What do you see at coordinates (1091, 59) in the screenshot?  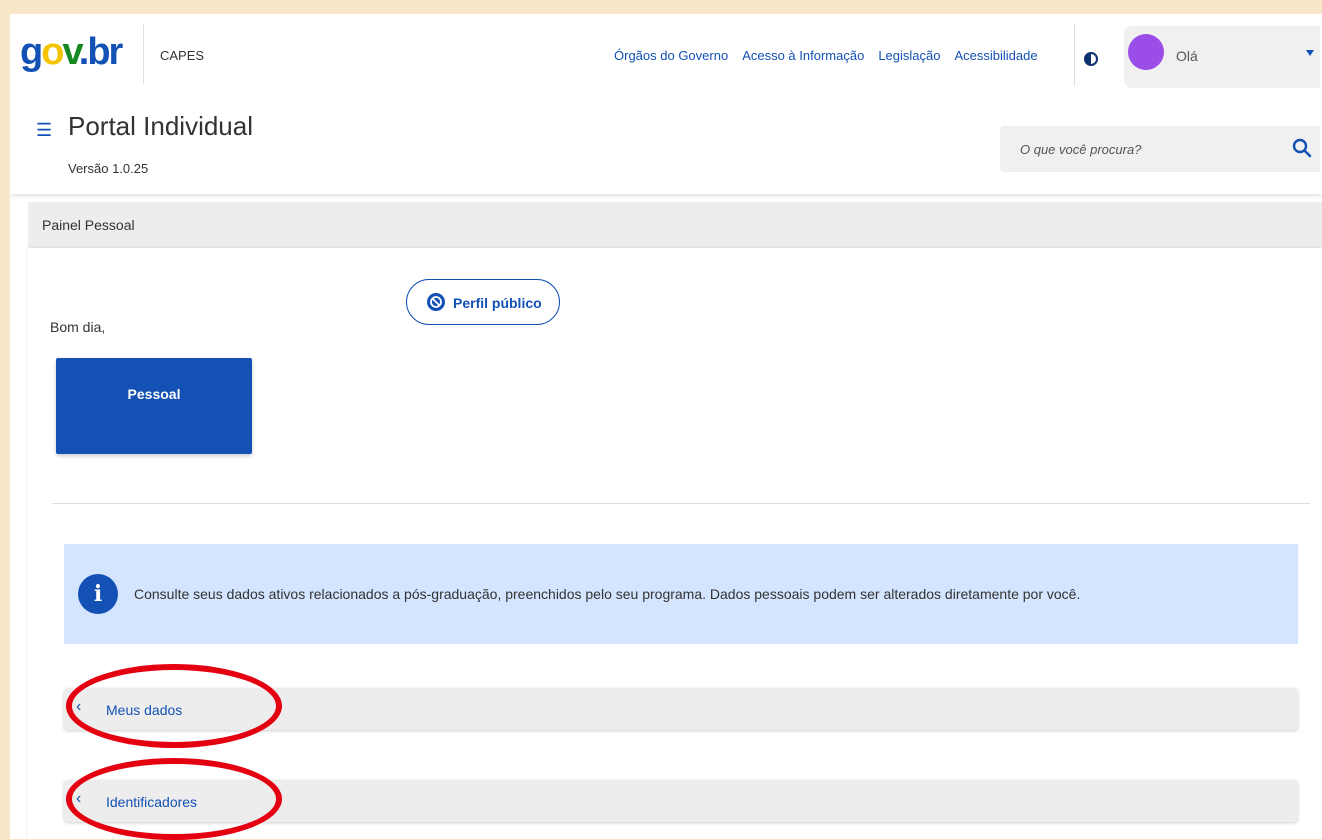 I see `contrast-icon` at bounding box center [1091, 59].